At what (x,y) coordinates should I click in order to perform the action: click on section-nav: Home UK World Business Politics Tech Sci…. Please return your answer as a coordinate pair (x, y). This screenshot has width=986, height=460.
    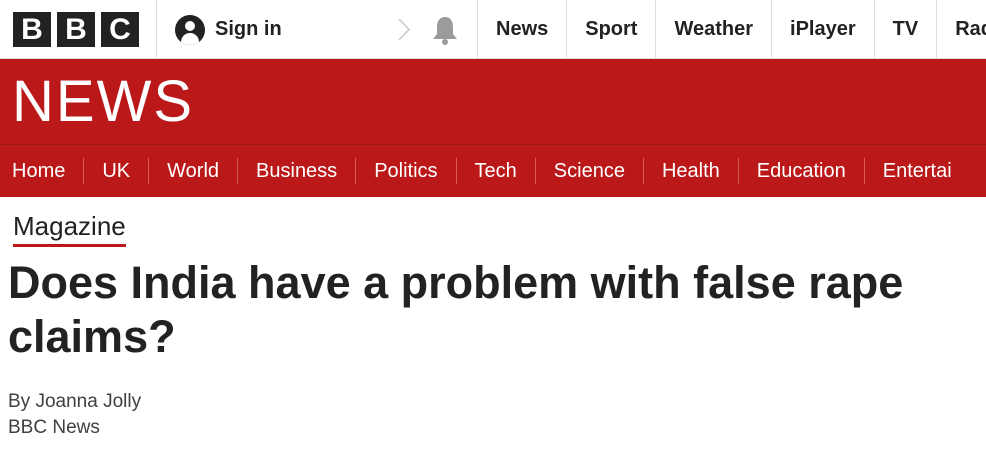
    Looking at the image, I should click on (493, 170).